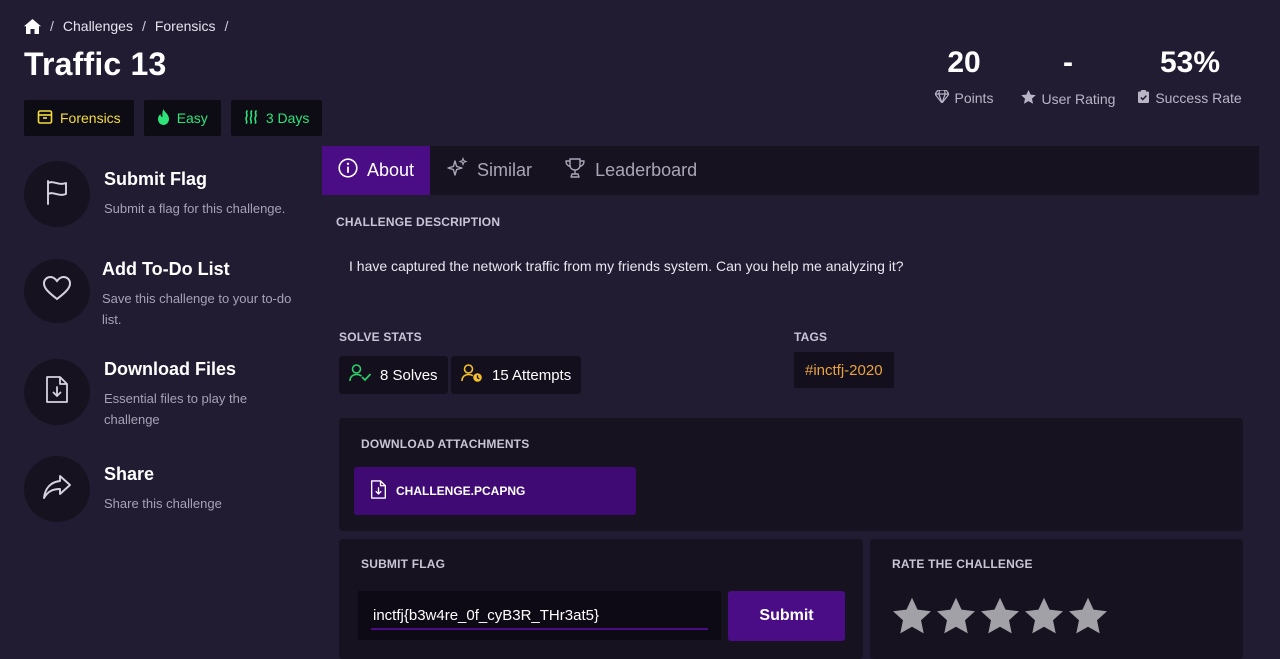 The height and width of the screenshot is (659, 1280). Describe the element at coordinates (185, 26) in the screenshot. I see `breadcrumb-forensics: Forensics` at that location.